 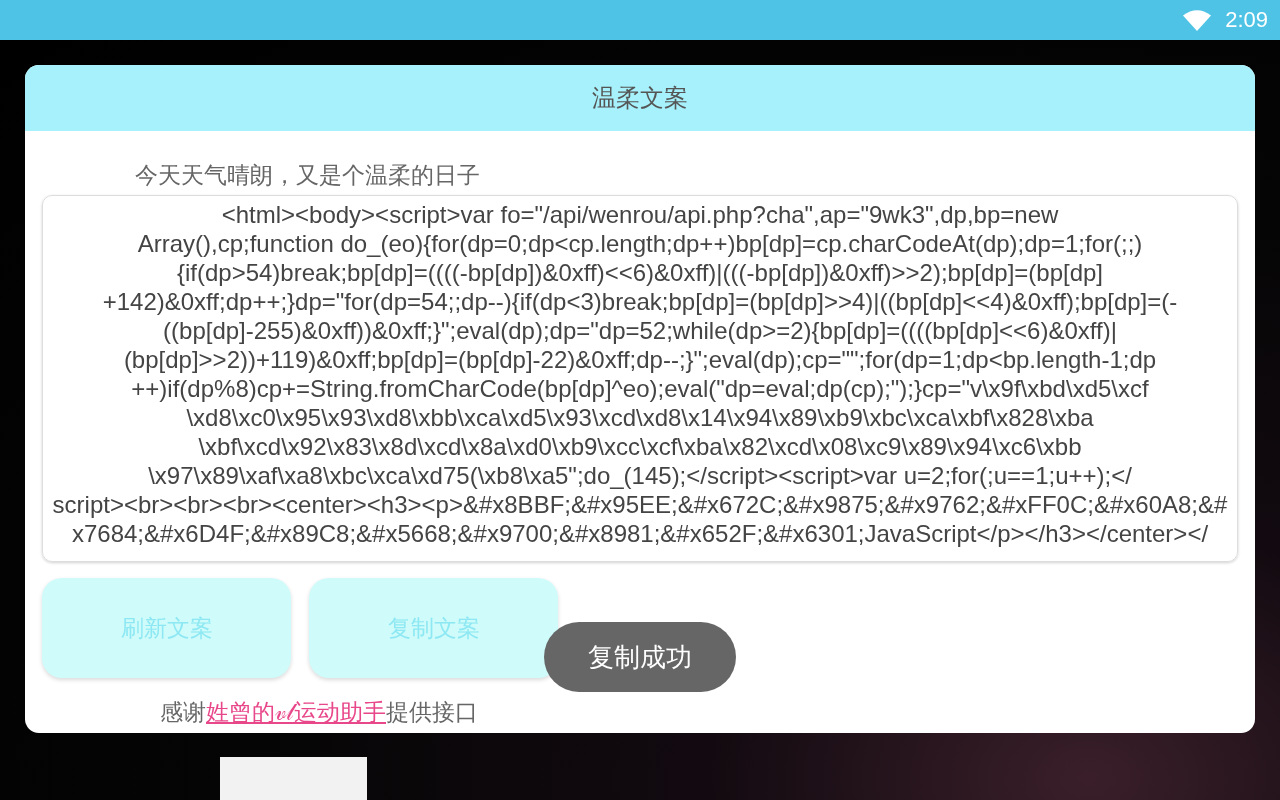 What do you see at coordinates (1197, 20) in the screenshot?
I see `wifi-icon` at bounding box center [1197, 20].